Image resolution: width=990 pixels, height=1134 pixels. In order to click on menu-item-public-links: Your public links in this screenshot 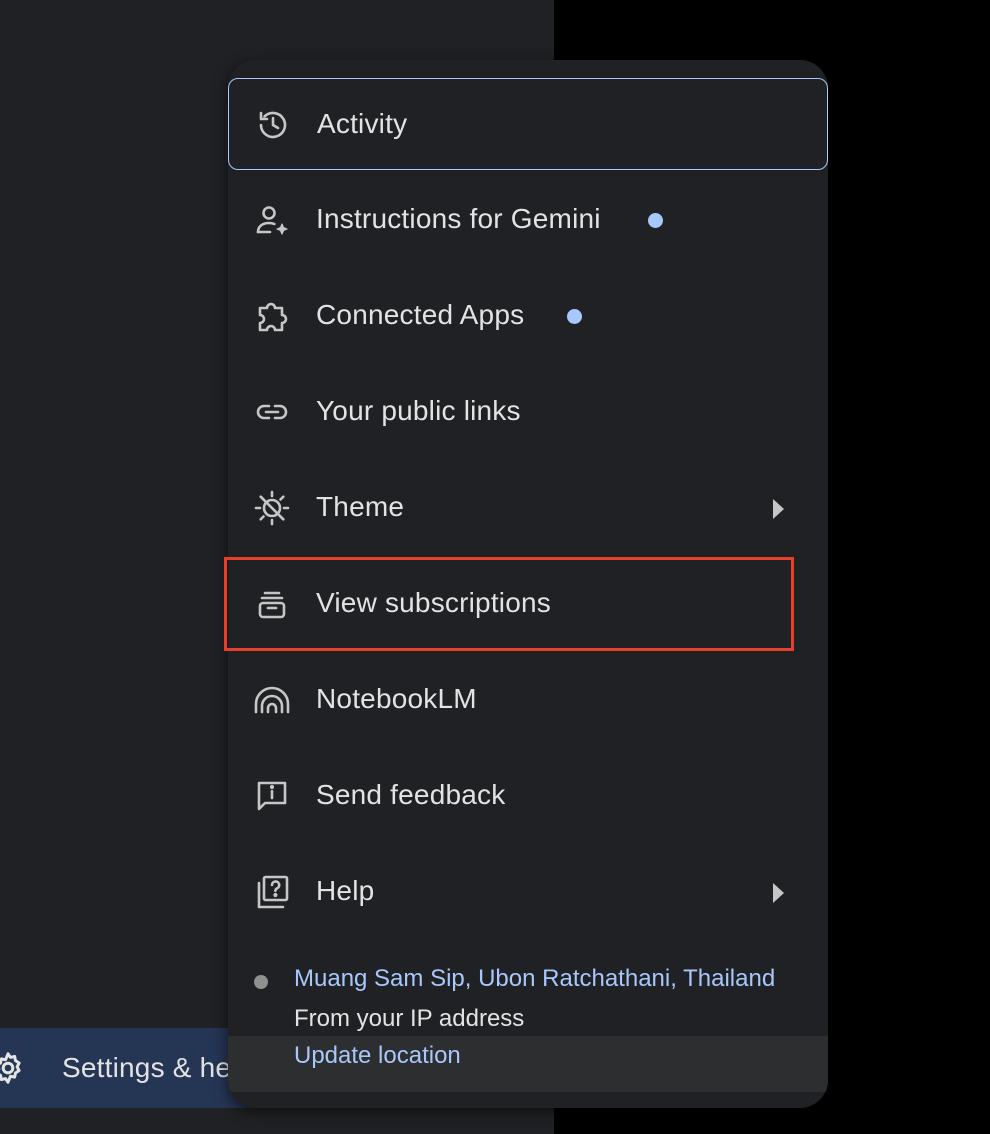, I will do `click(528, 412)`.